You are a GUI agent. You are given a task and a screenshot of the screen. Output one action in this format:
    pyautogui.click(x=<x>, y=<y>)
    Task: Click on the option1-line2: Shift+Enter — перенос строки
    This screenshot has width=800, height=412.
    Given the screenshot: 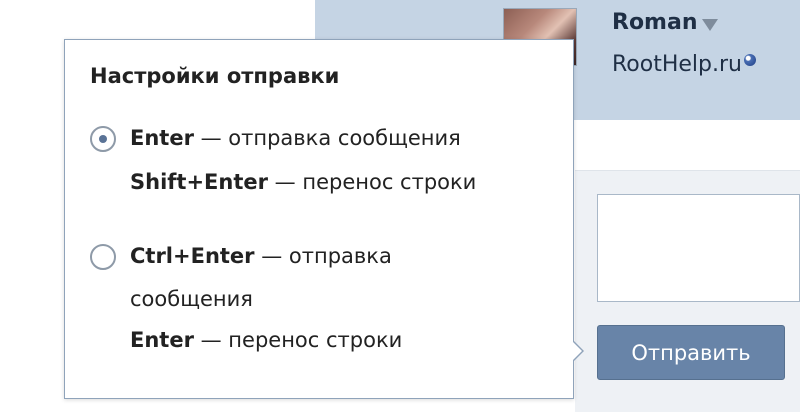 What is the action you would take?
    pyautogui.click(x=303, y=182)
    